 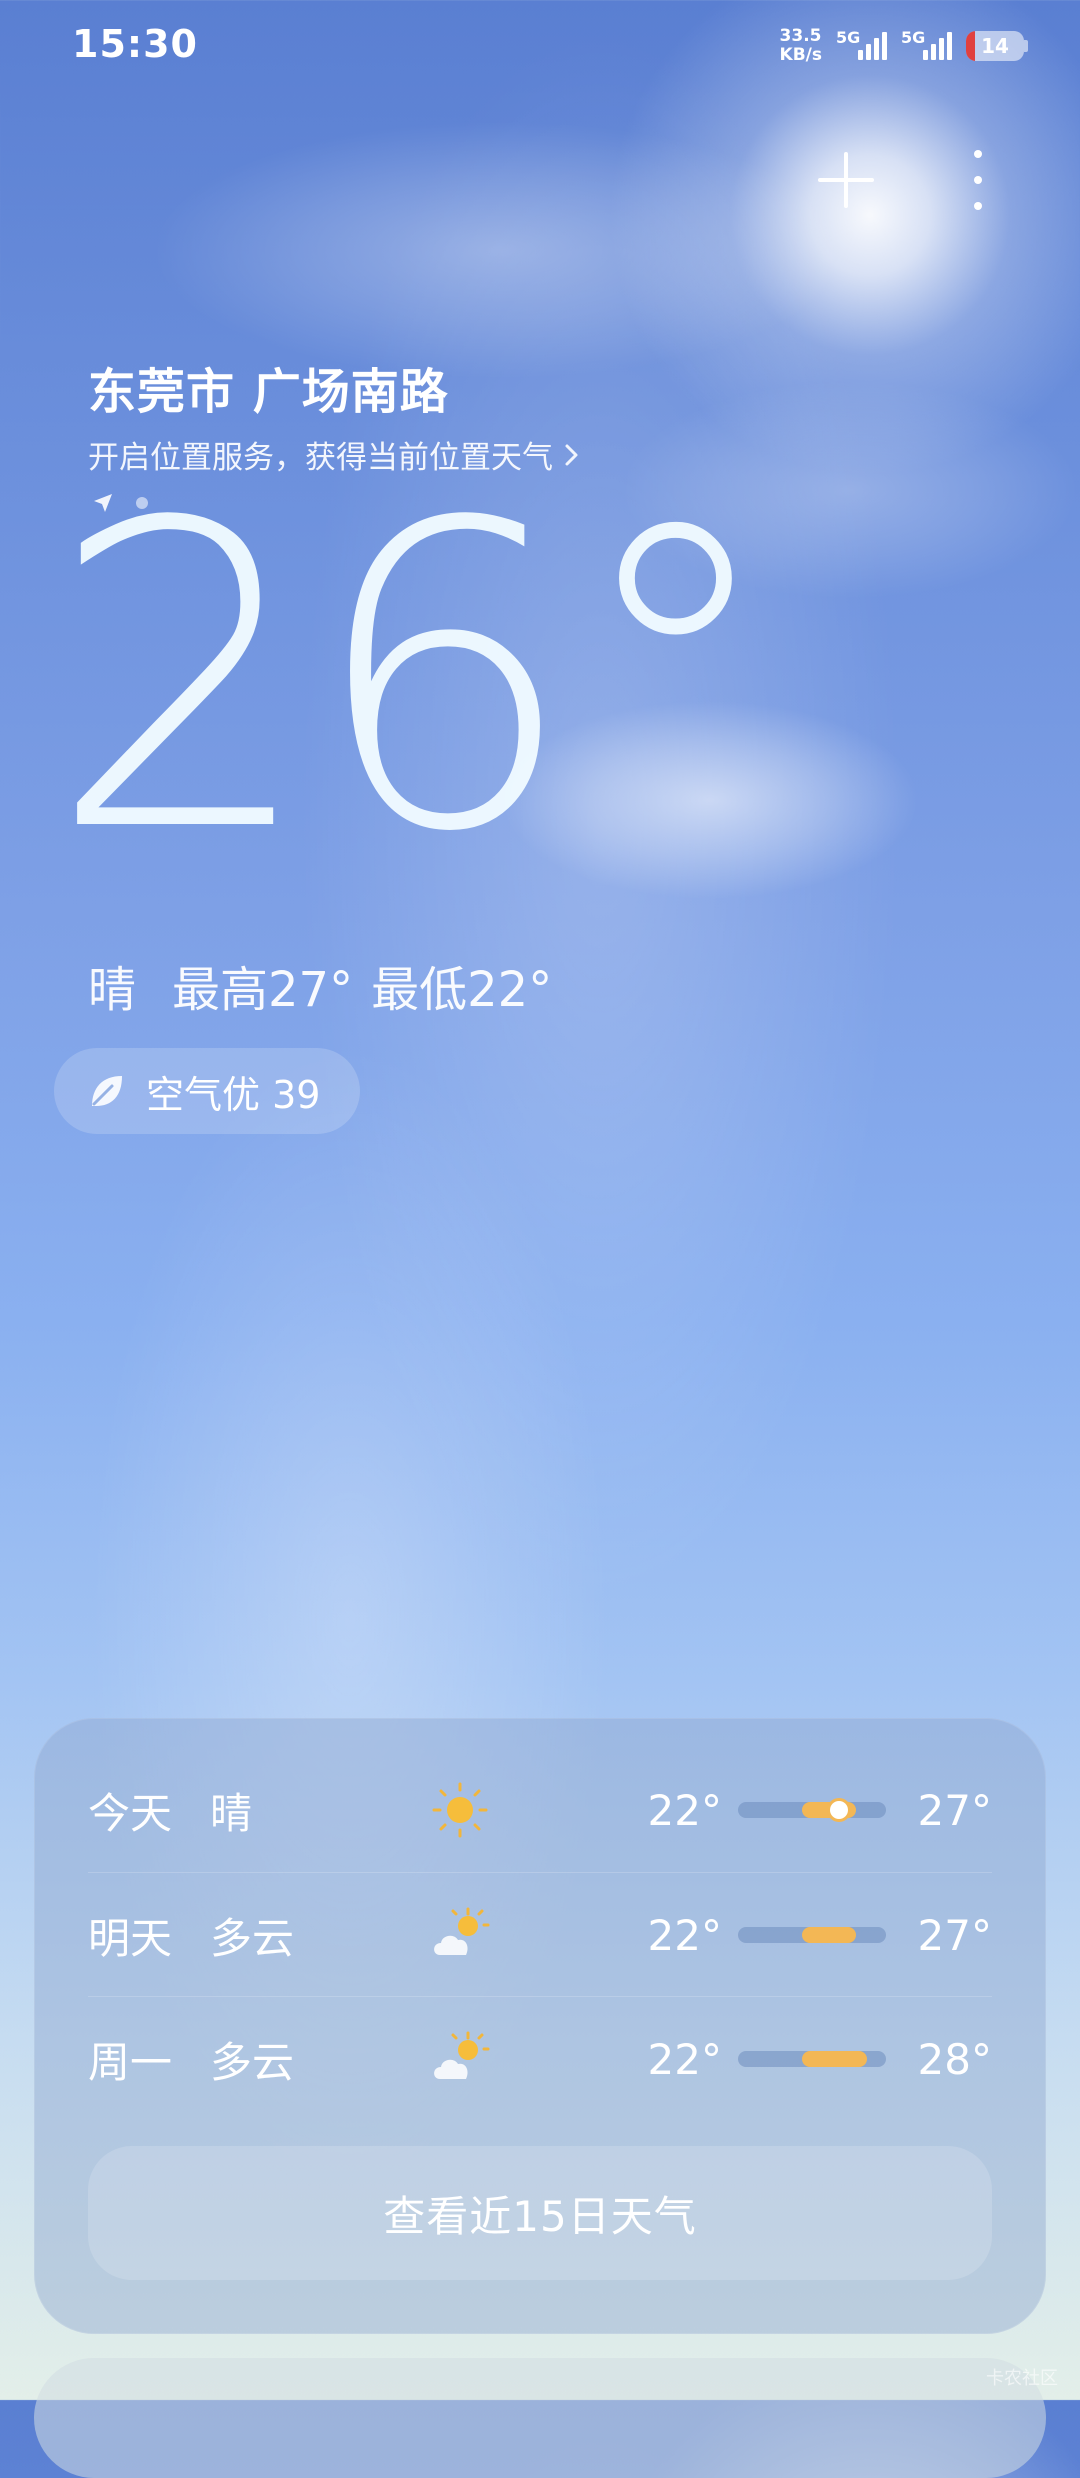 What do you see at coordinates (112, 990) in the screenshot?
I see `current-condition: 晴` at bounding box center [112, 990].